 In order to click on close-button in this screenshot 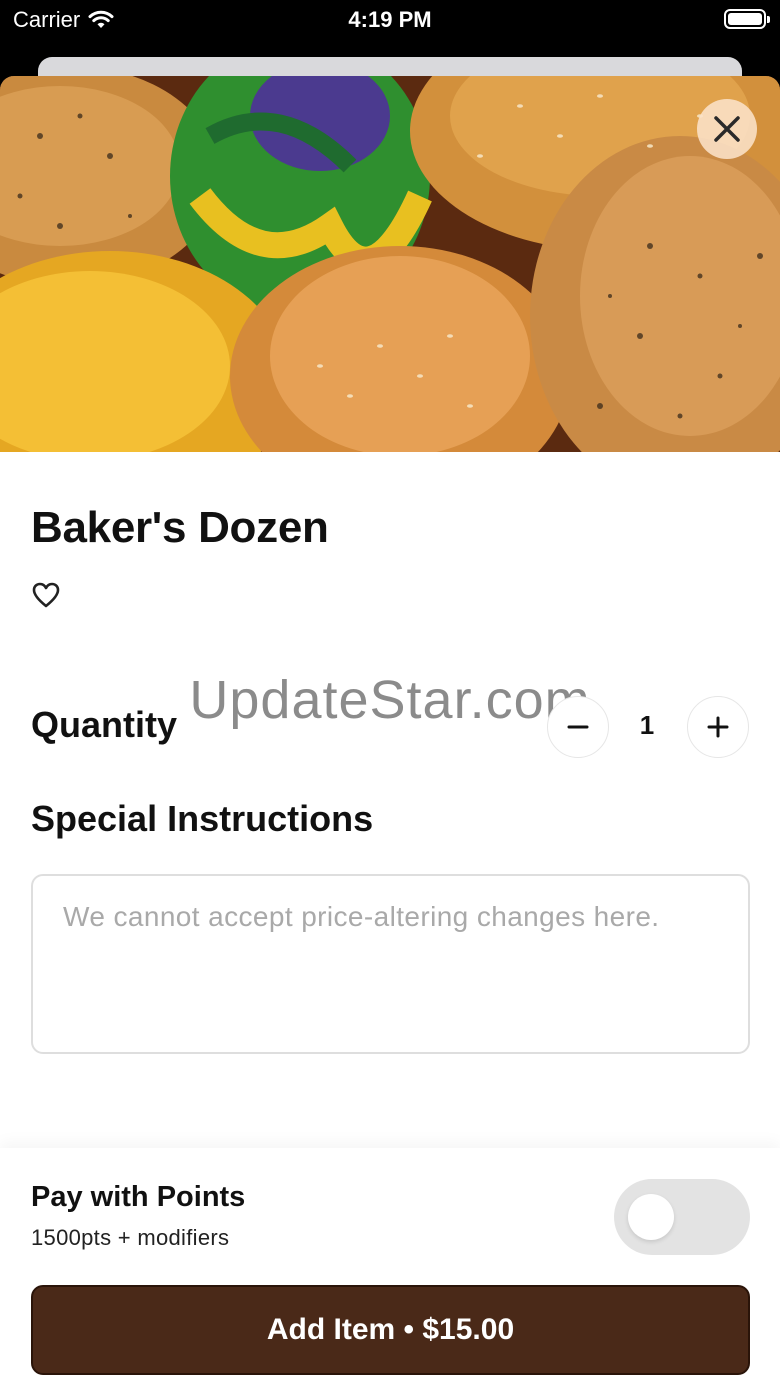, I will do `click(727, 129)`.